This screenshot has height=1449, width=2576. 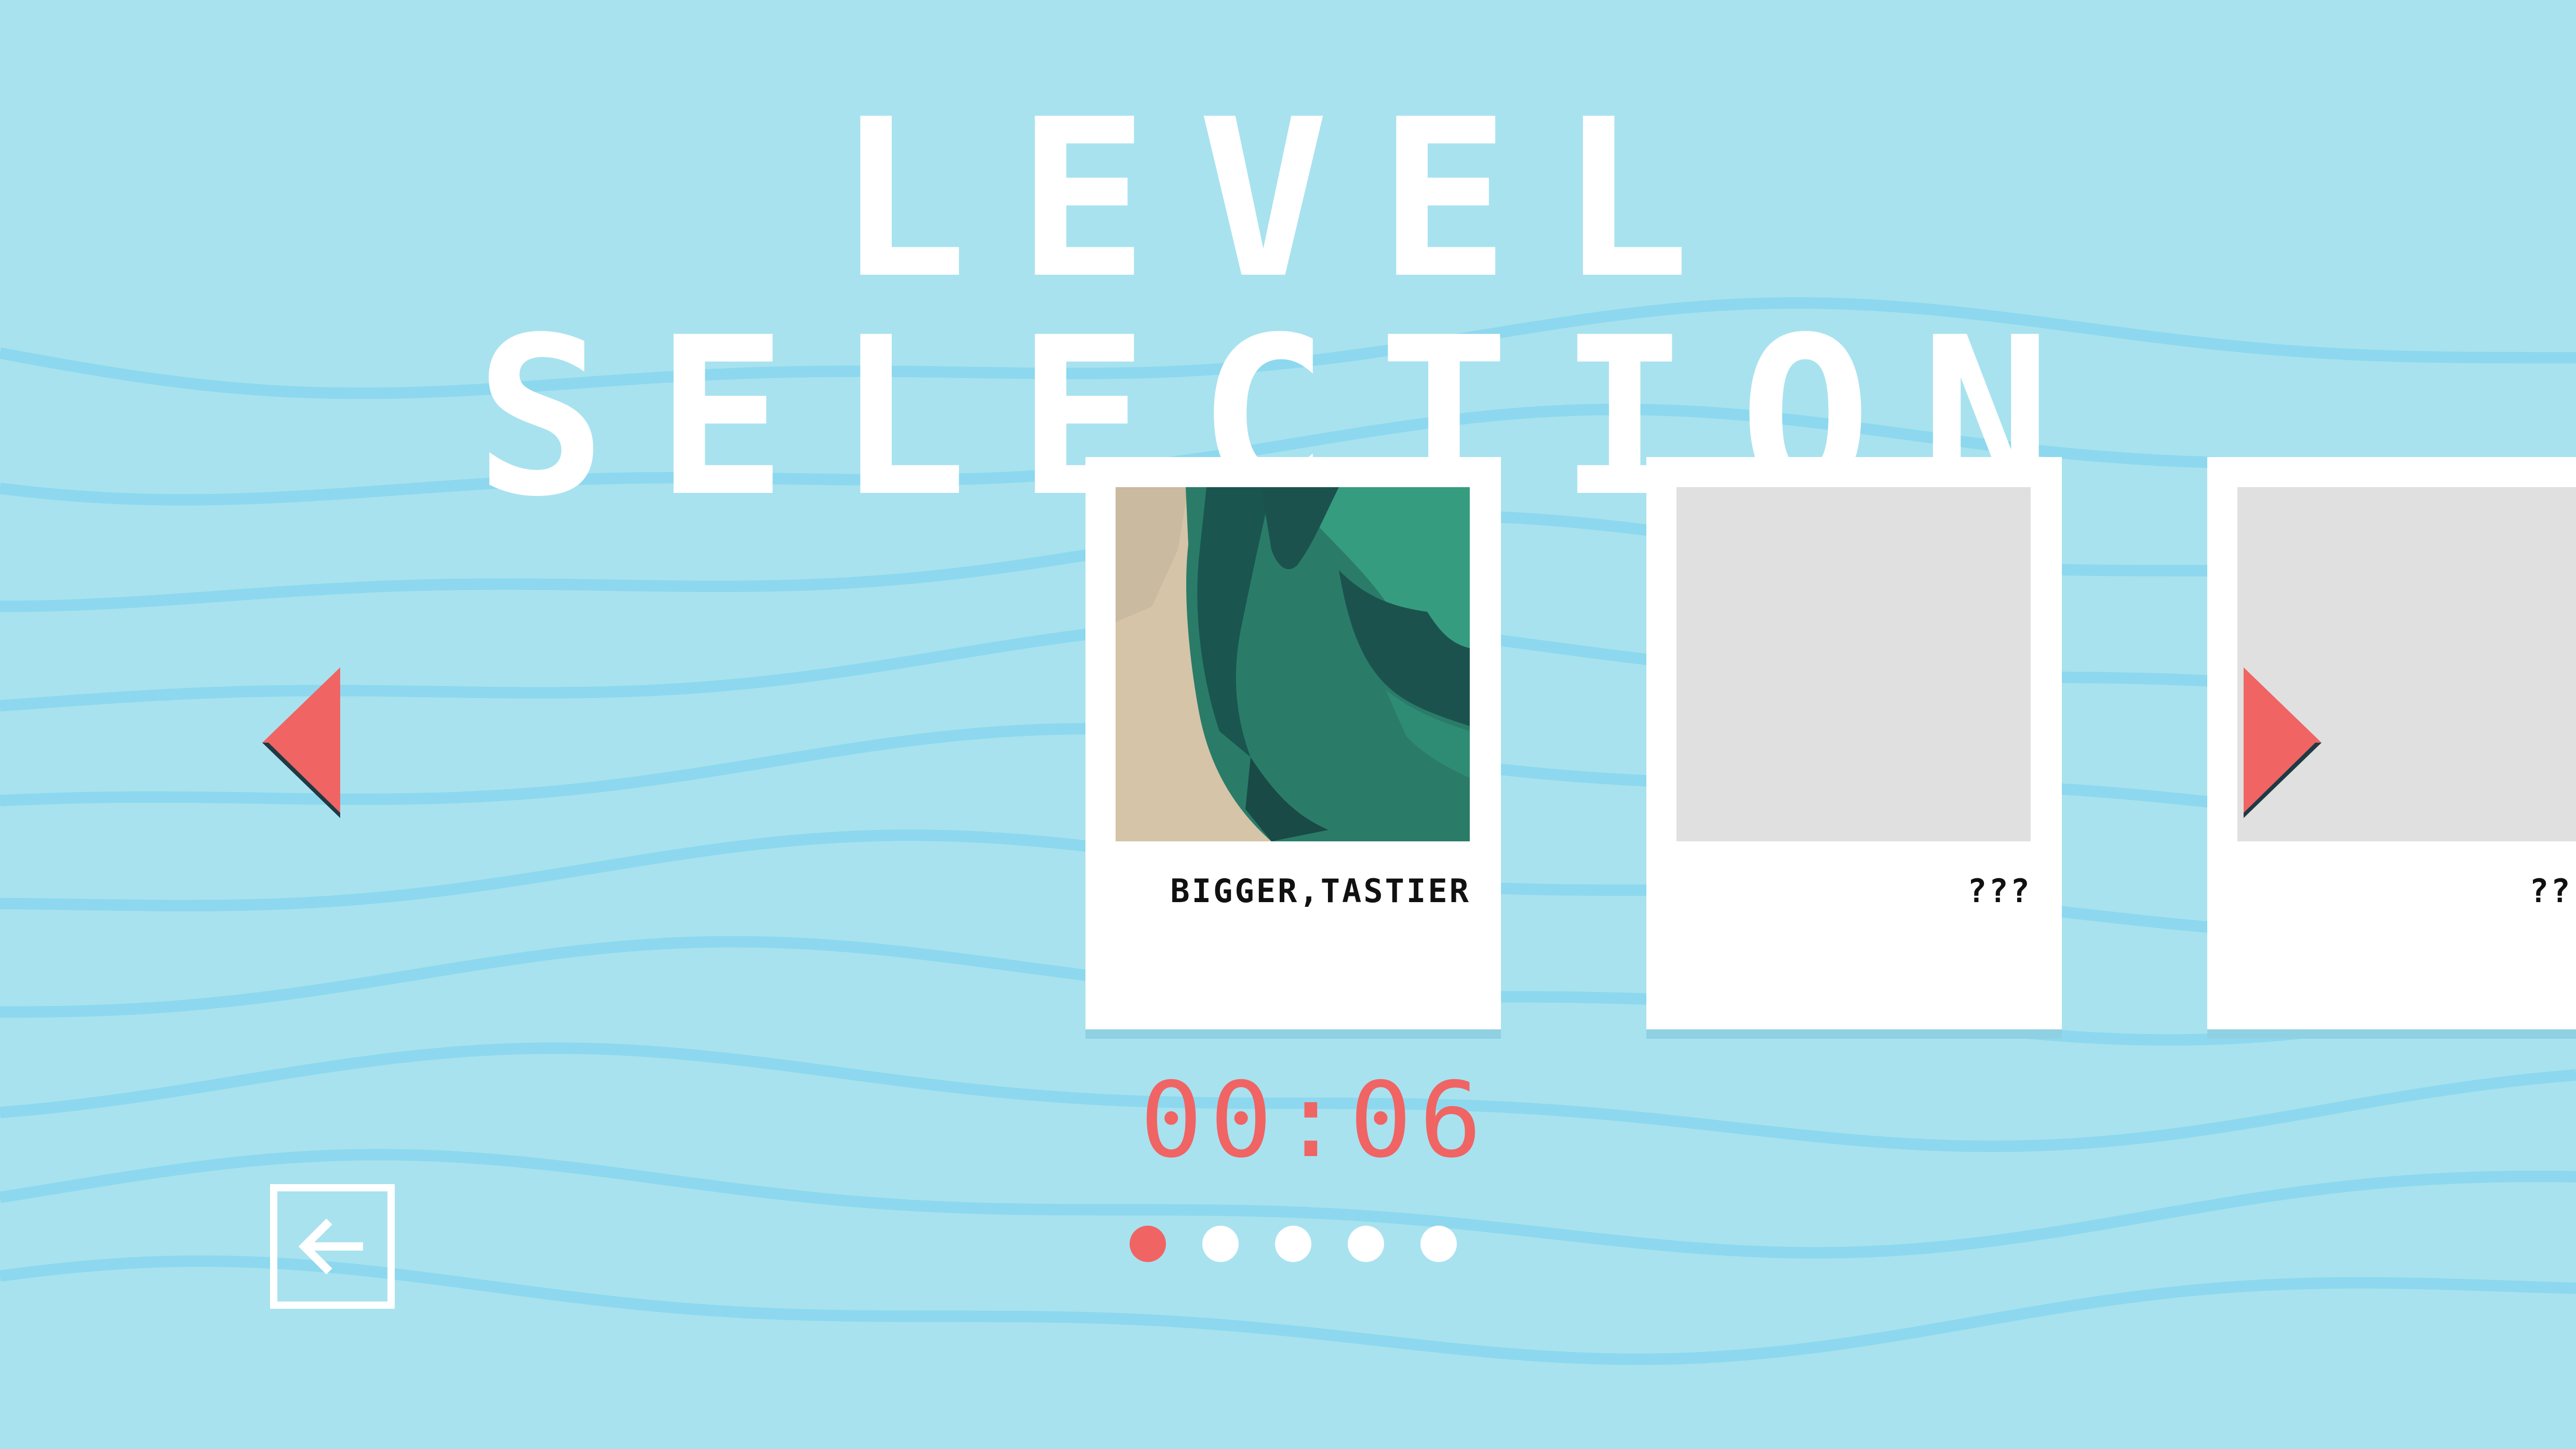 I want to click on back-button, so click(x=333, y=1247).